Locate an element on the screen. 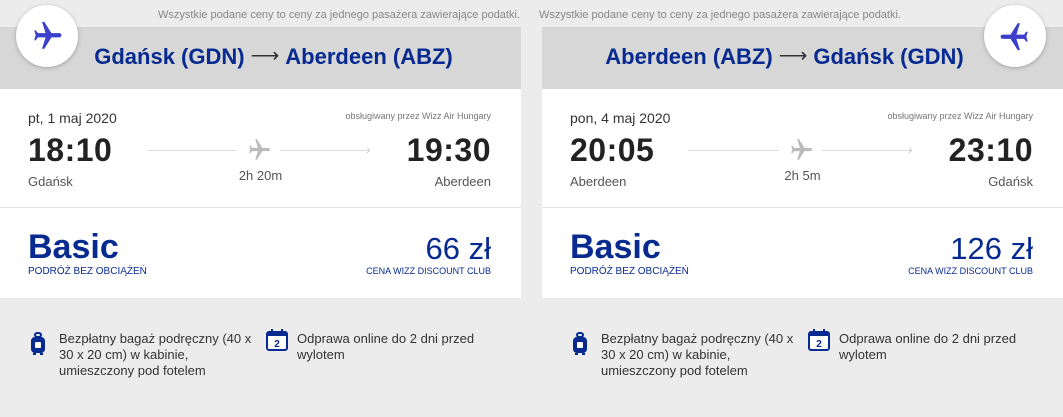 This screenshot has height=417, width=1063. departure-time: 18:10 is located at coordinates (70, 150).